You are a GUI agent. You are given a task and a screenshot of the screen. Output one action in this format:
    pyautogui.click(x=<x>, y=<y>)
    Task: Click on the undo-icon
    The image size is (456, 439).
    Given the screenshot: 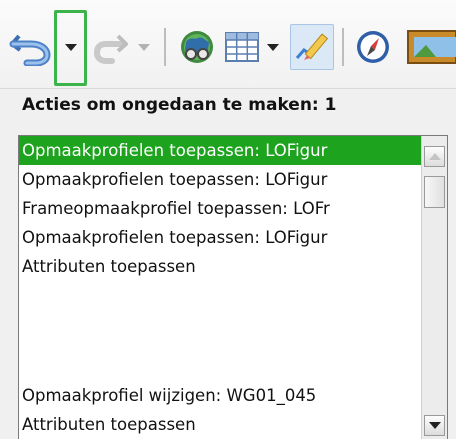 What is the action you would take?
    pyautogui.click(x=30, y=50)
    